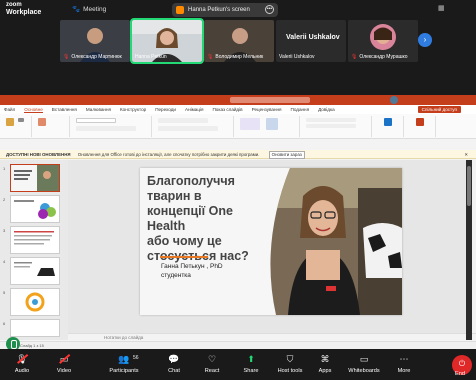 Image resolution: width=476 pixels, height=380 pixels. I want to click on paragraph-row, so click(183, 120).